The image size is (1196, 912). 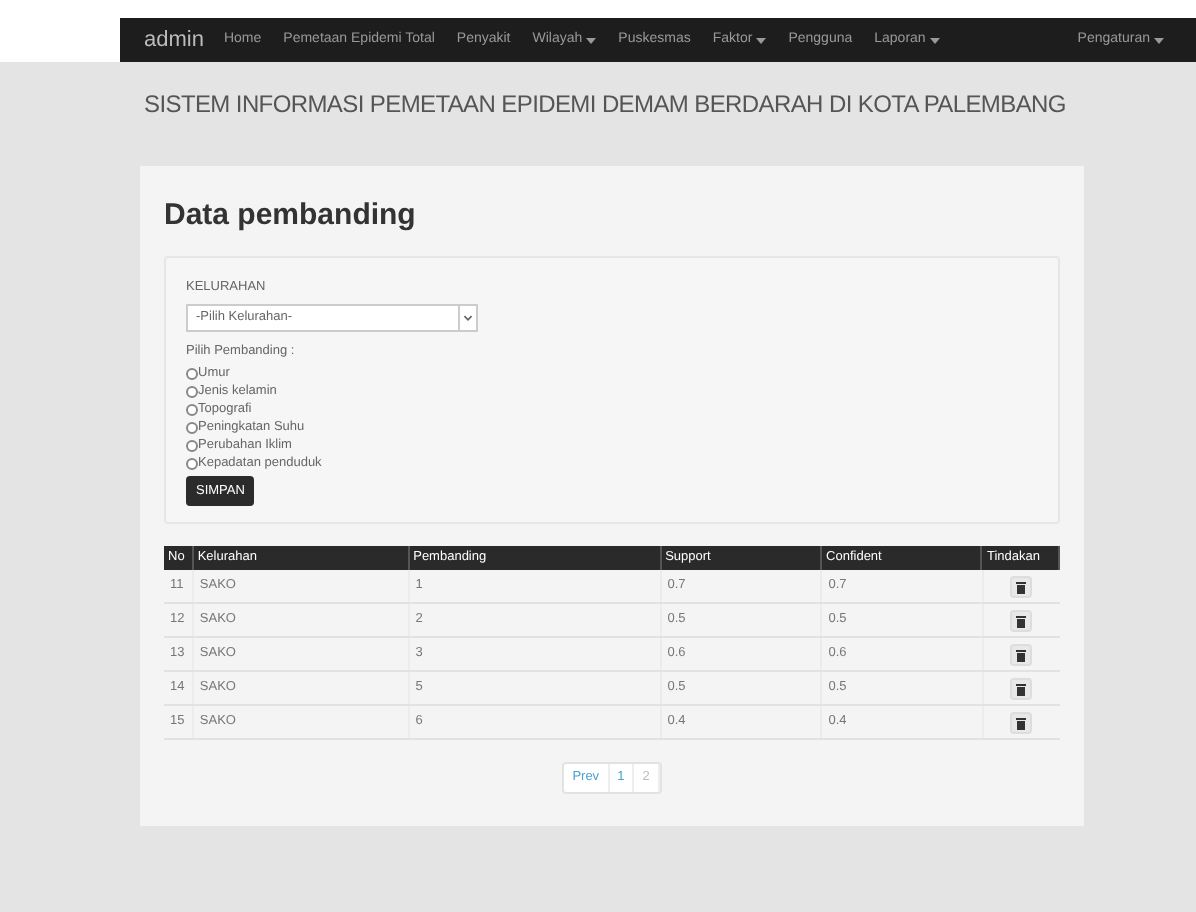 I want to click on page-title: SISTEM INFORMASI PEMETAAN EPIDEMI DEMAM BERDARAH DI KOTA PALEMBANG, so click(x=606, y=105).